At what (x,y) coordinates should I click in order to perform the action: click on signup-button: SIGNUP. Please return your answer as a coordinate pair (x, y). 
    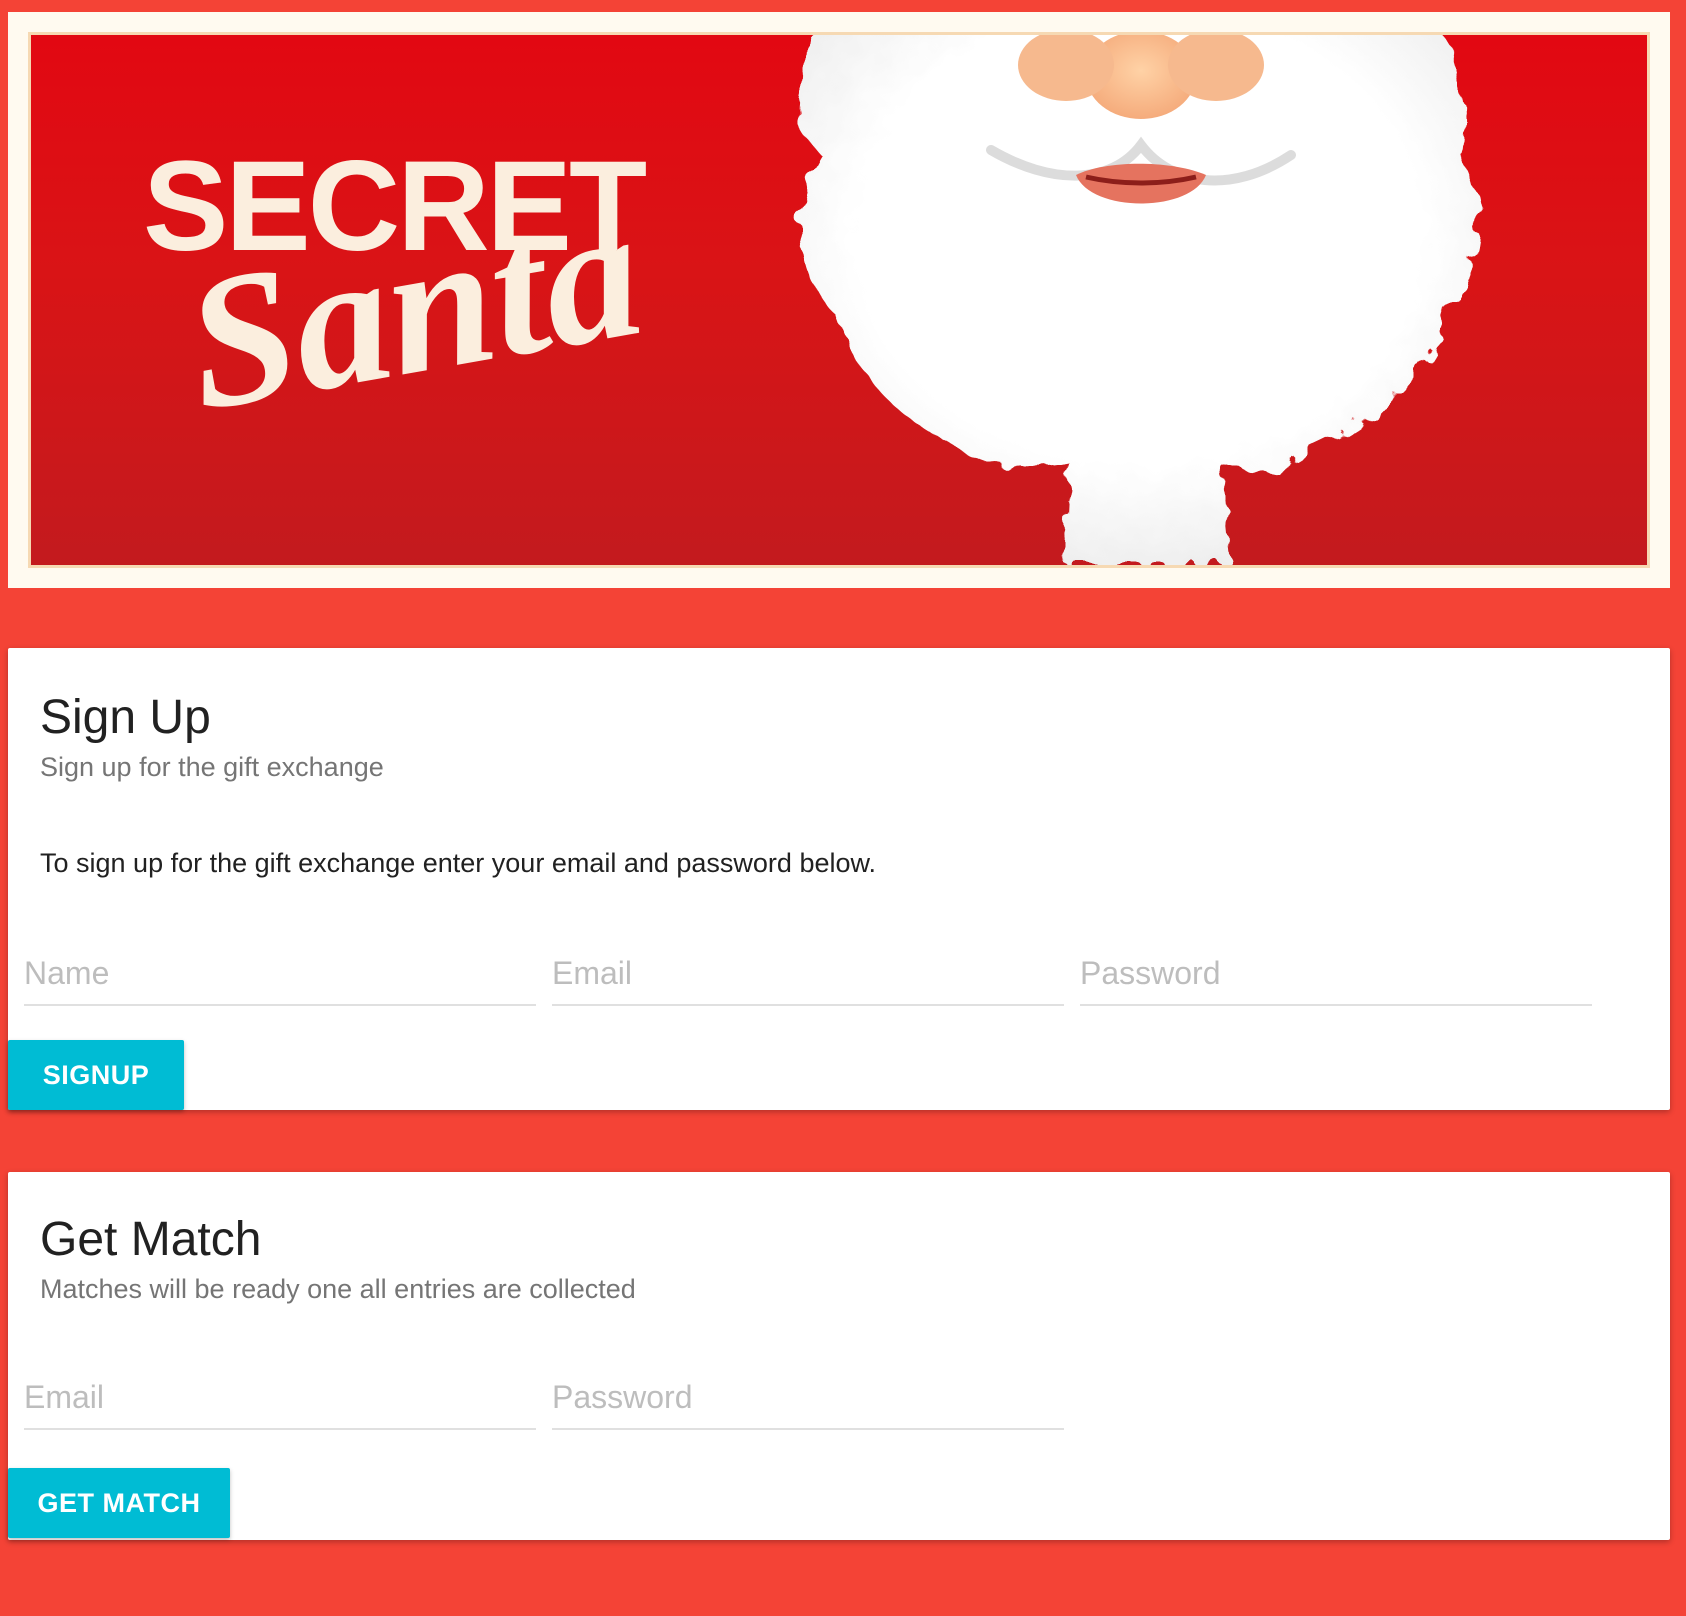
    Looking at the image, I should click on (96, 1075).